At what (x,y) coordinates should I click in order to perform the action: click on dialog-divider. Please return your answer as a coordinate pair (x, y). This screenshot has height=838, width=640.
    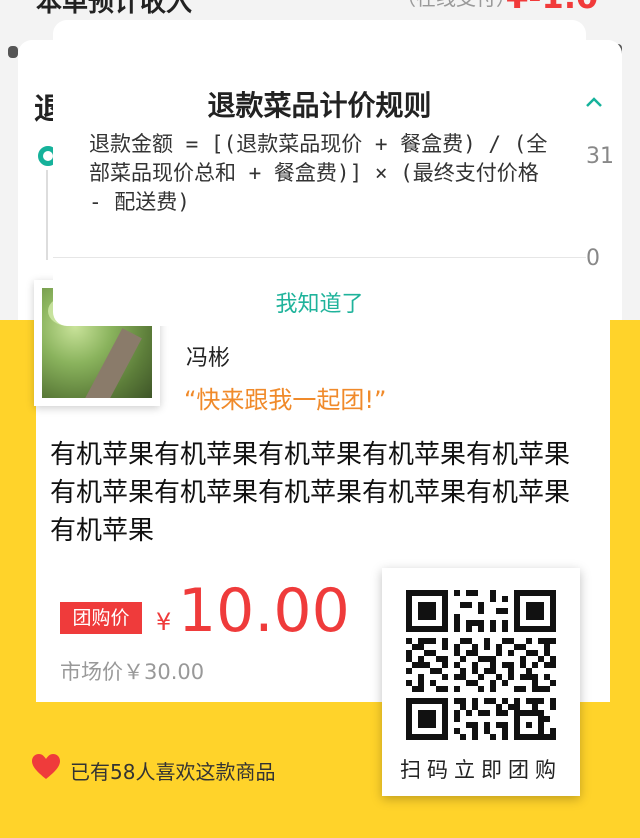
    Looking at the image, I should click on (319, 257).